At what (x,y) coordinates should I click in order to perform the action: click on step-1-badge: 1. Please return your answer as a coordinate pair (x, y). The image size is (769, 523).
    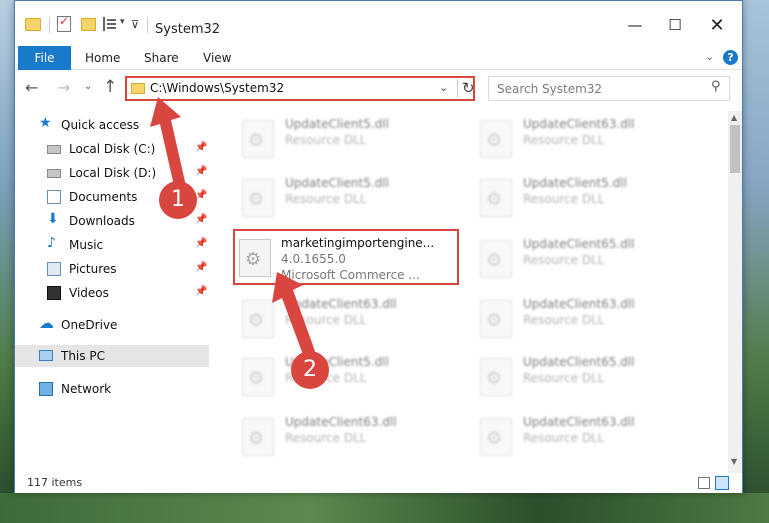
    Looking at the image, I should click on (178, 200).